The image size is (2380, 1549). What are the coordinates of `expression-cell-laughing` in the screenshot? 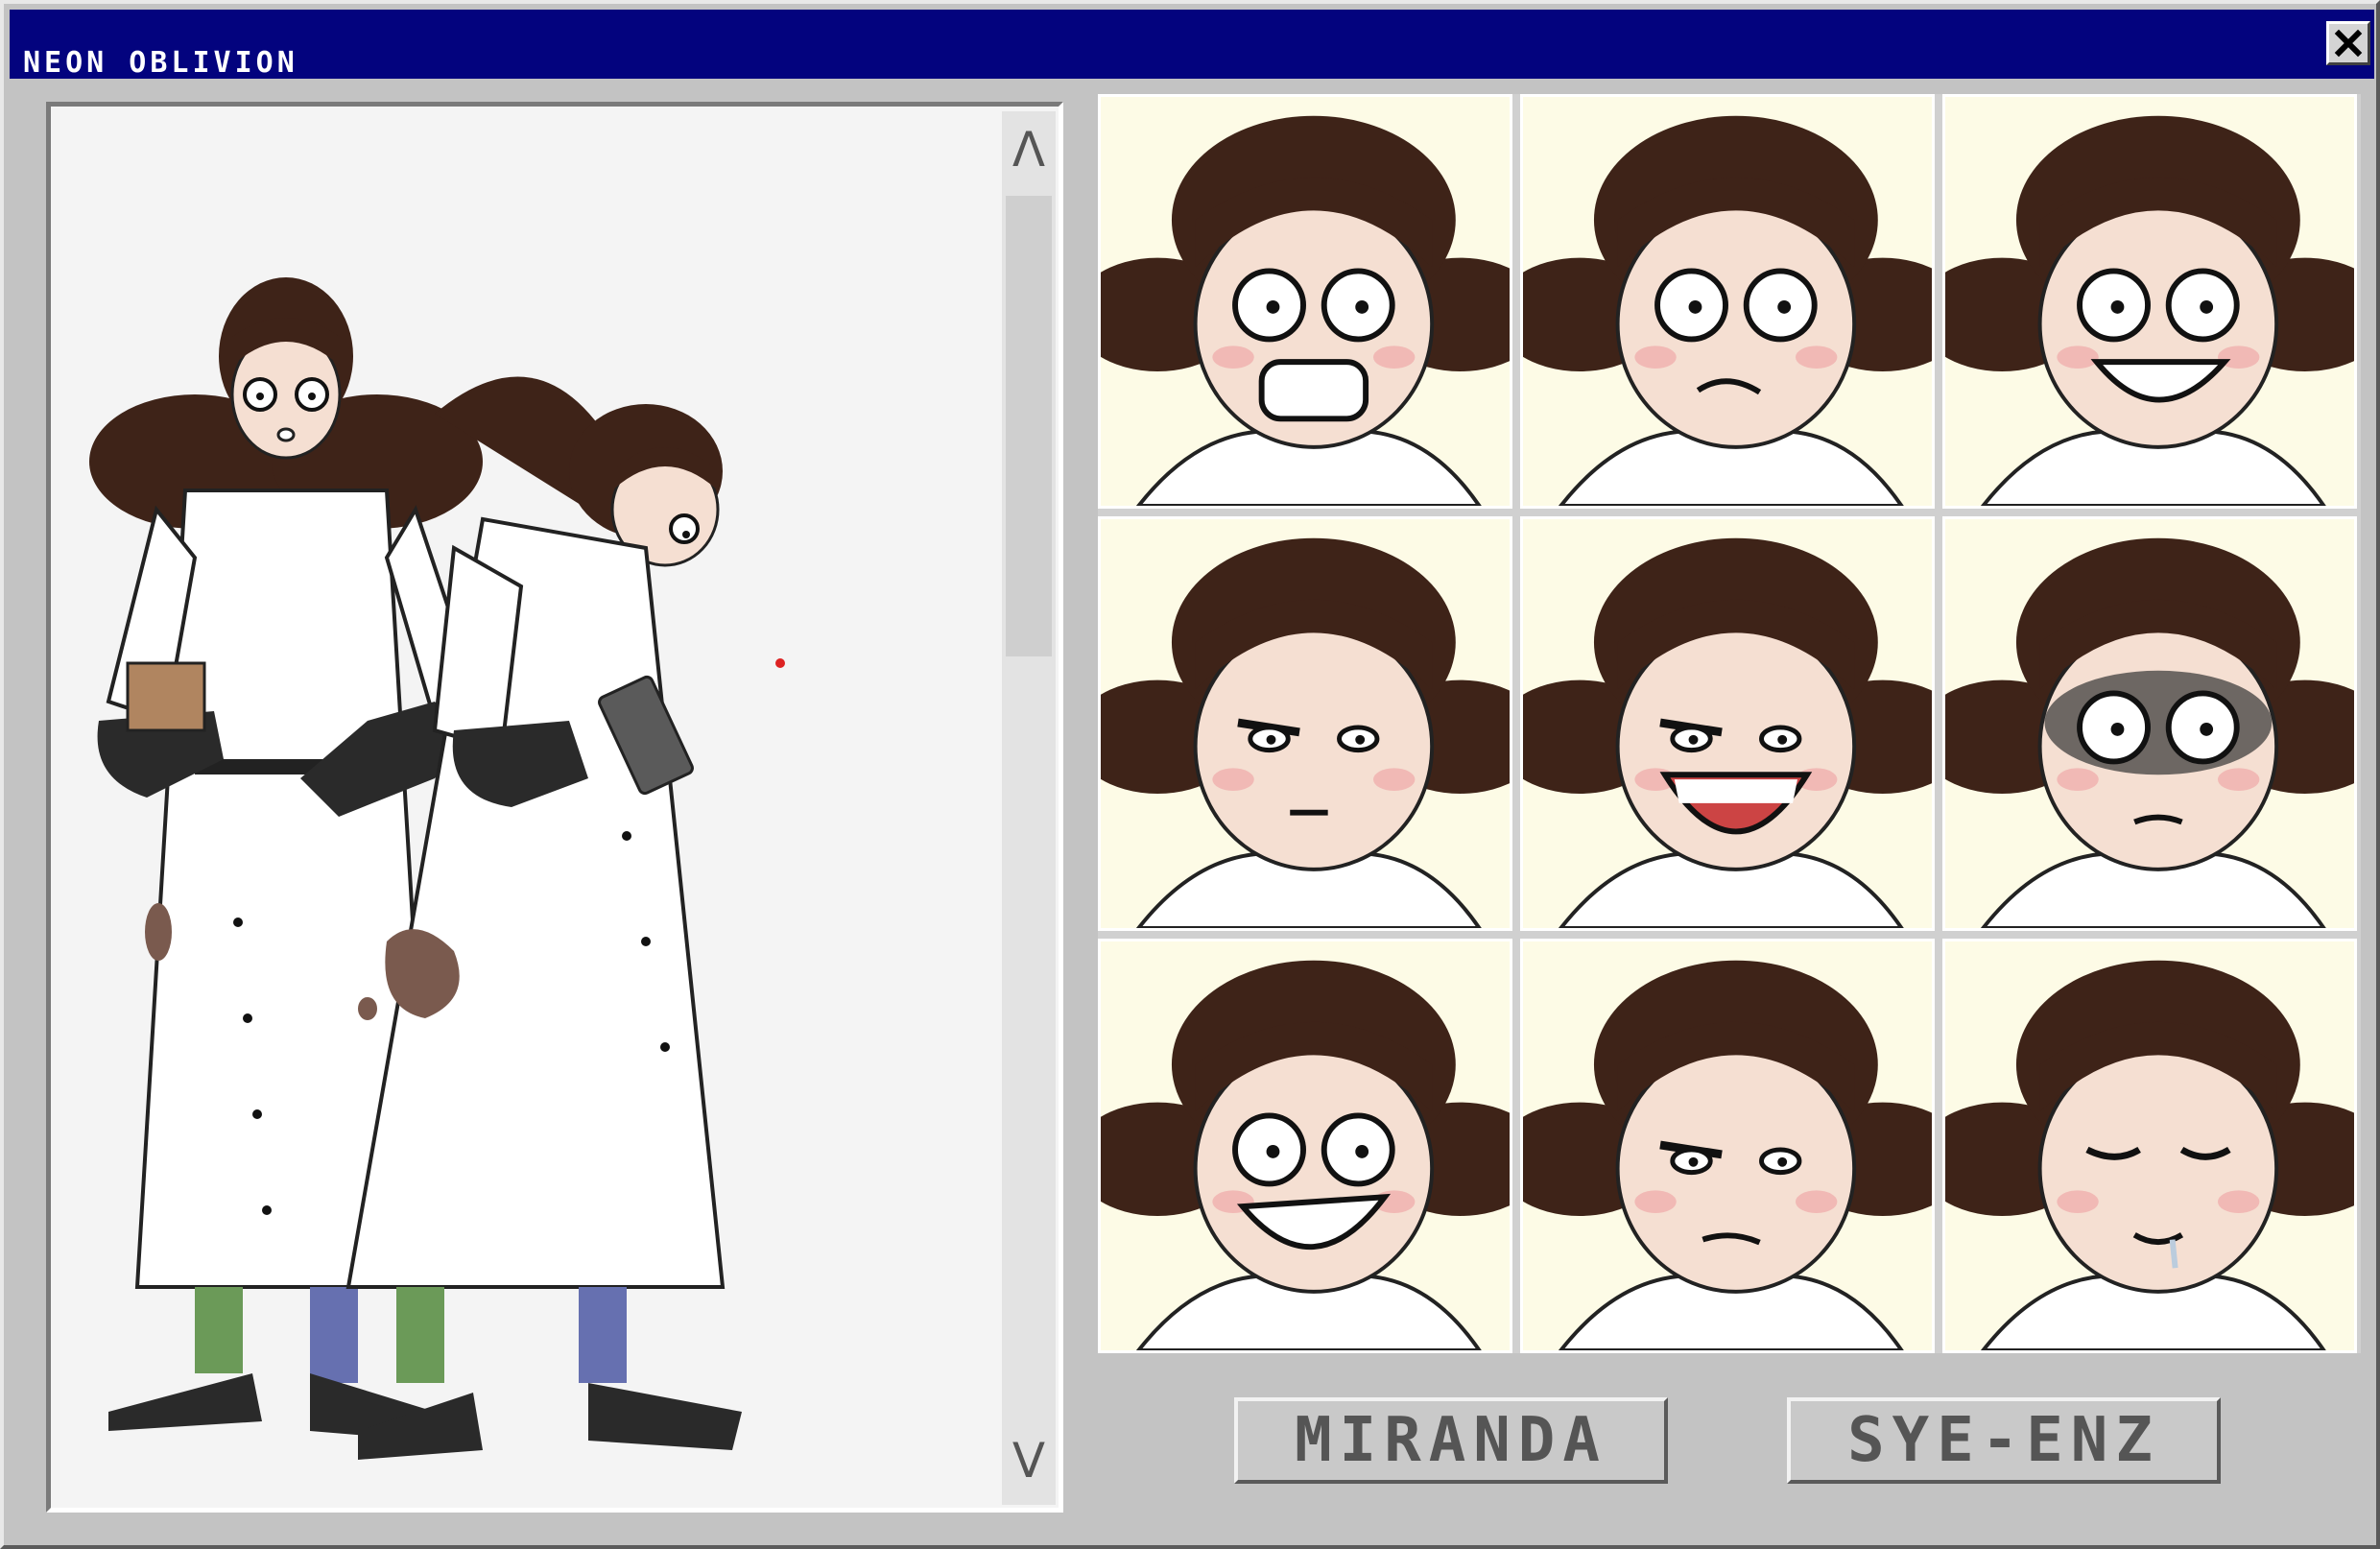 It's located at (1727, 723).